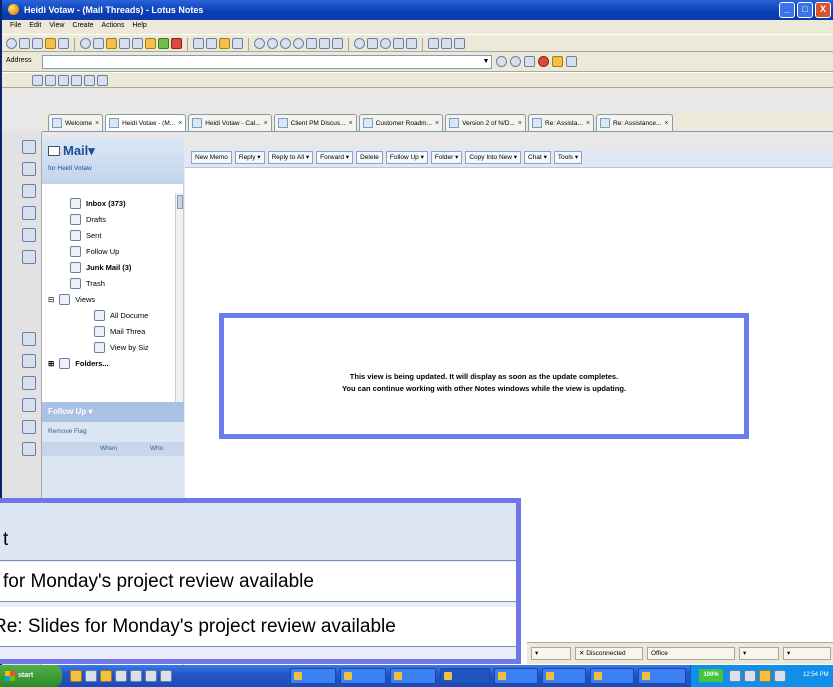 Image resolution: width=833 pixels, height=687 pixels. Describe the element at coordinates (609, 653) in the screenshot. I see `connection-status: ✕ Disconnected` at that location.